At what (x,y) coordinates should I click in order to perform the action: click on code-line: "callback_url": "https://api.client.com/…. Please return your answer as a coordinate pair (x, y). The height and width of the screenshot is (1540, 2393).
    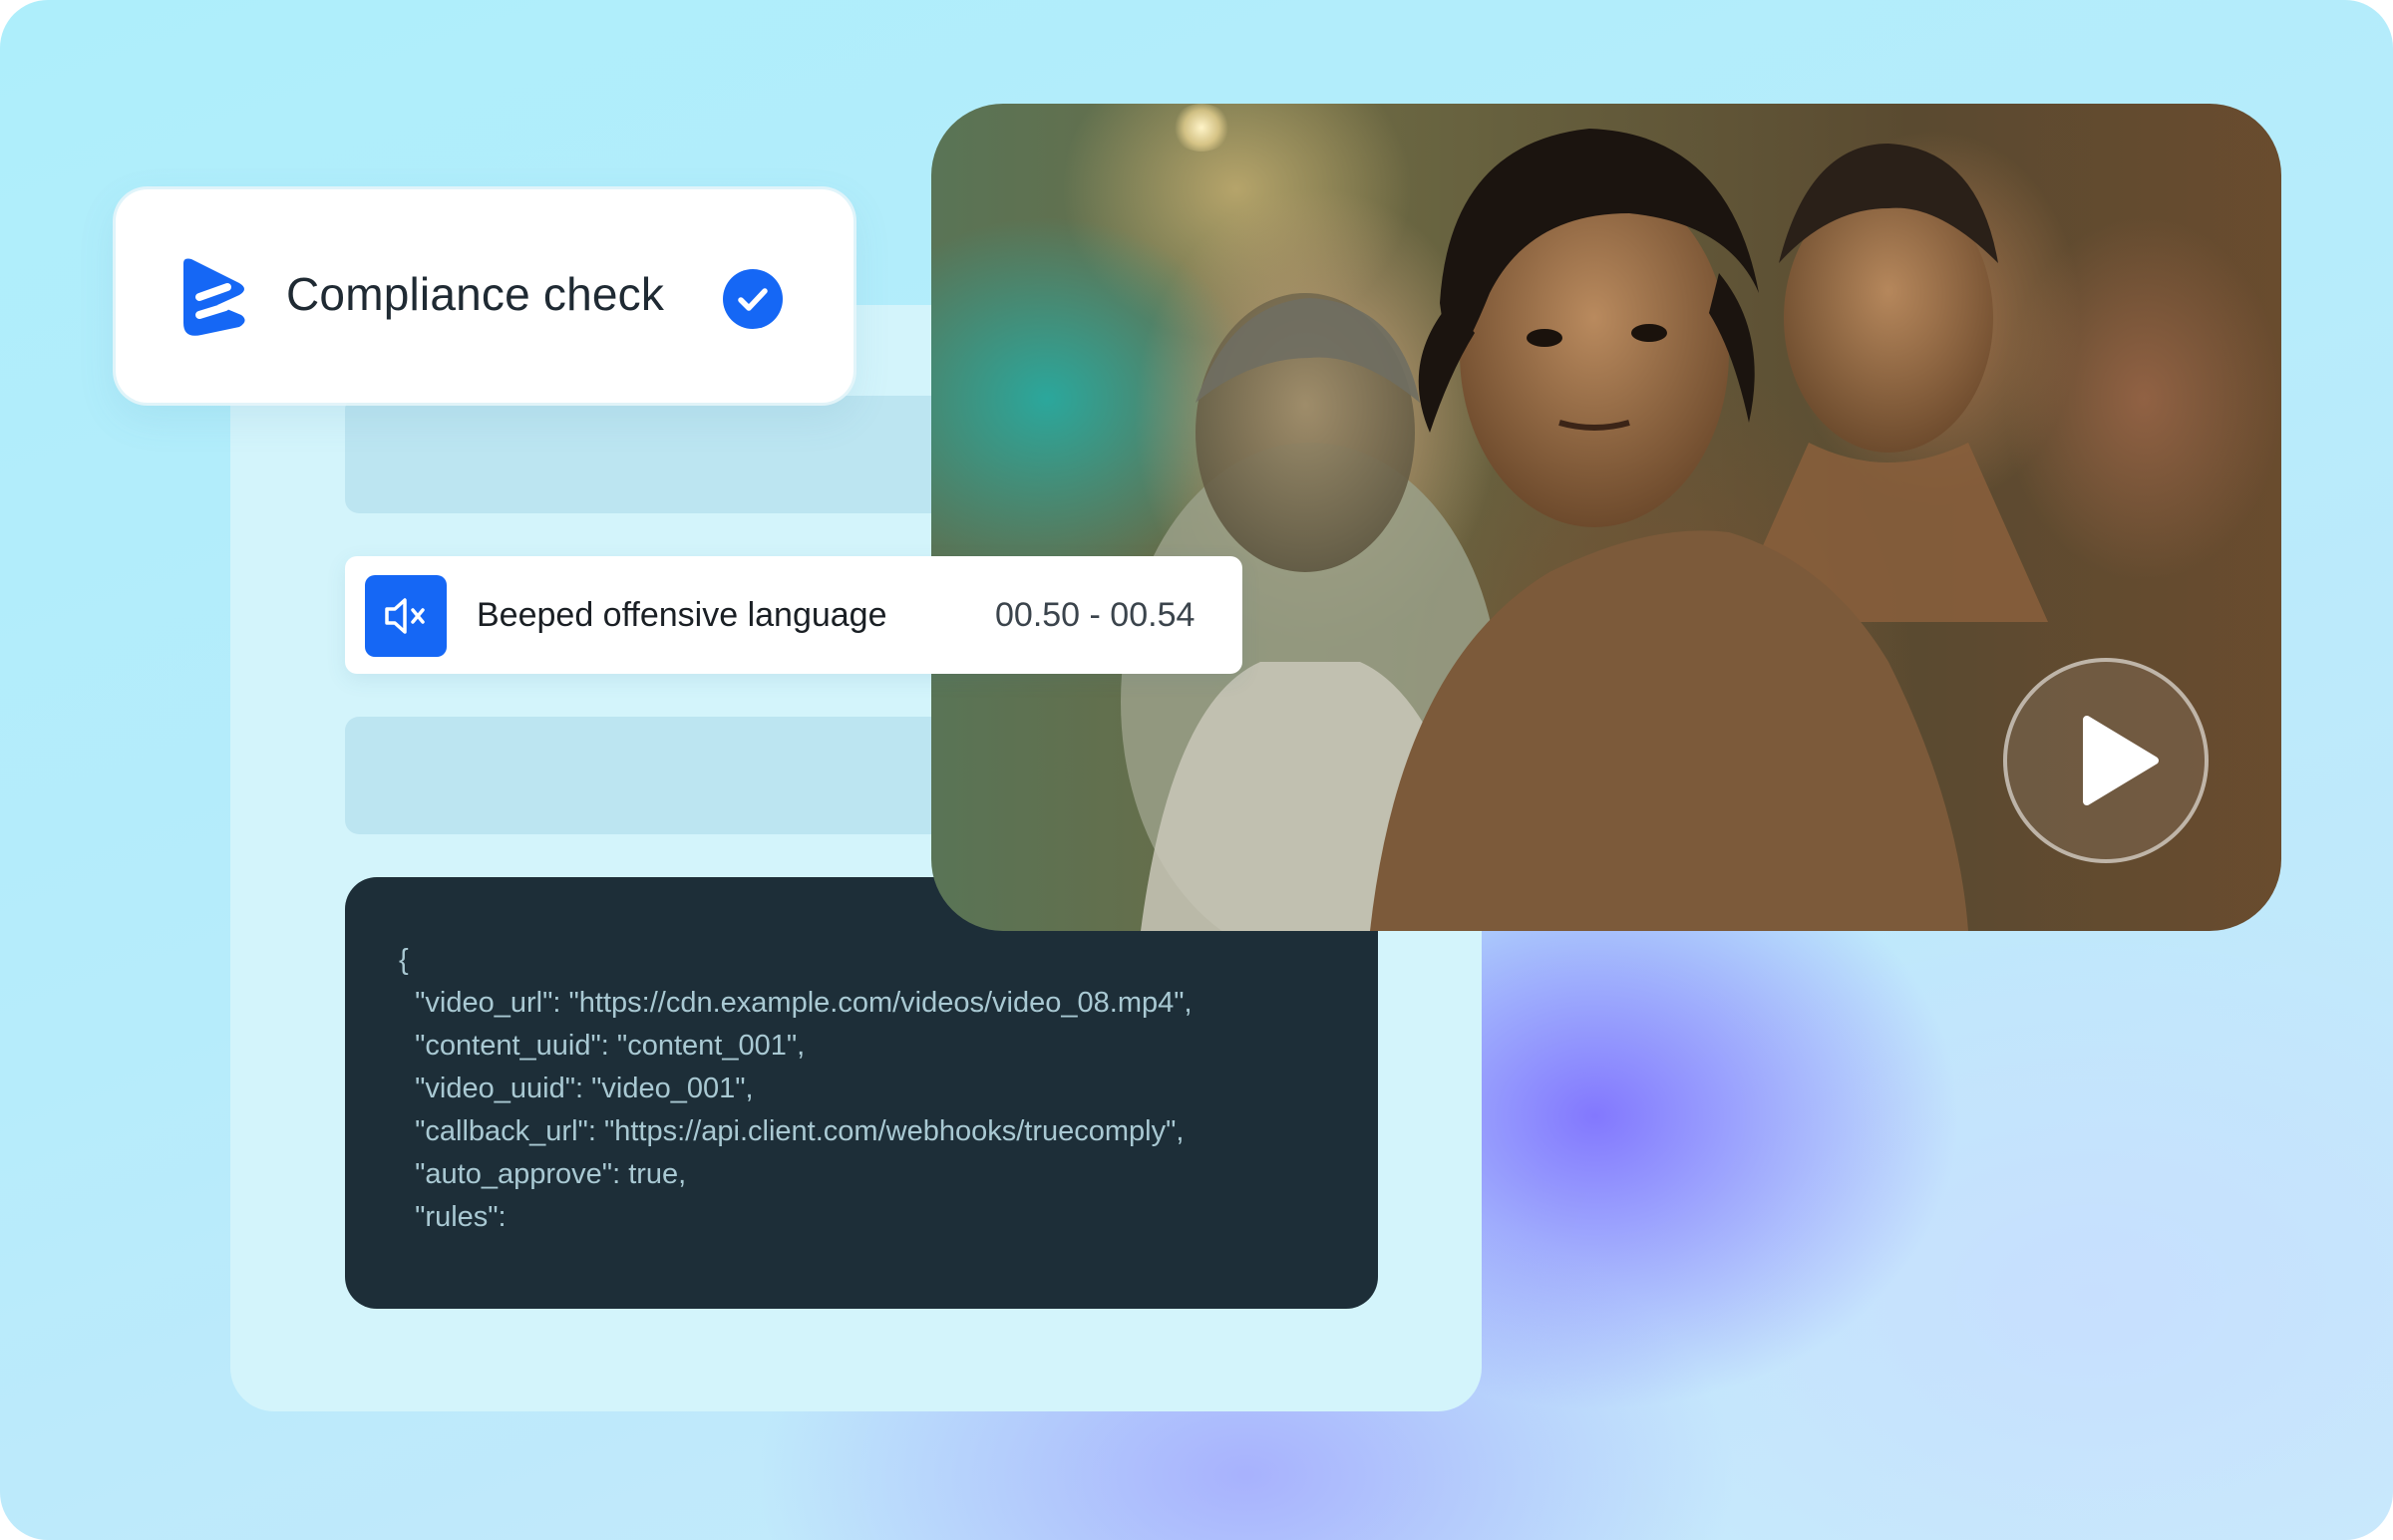
    Looking at the image, I should click on (792, 1131).